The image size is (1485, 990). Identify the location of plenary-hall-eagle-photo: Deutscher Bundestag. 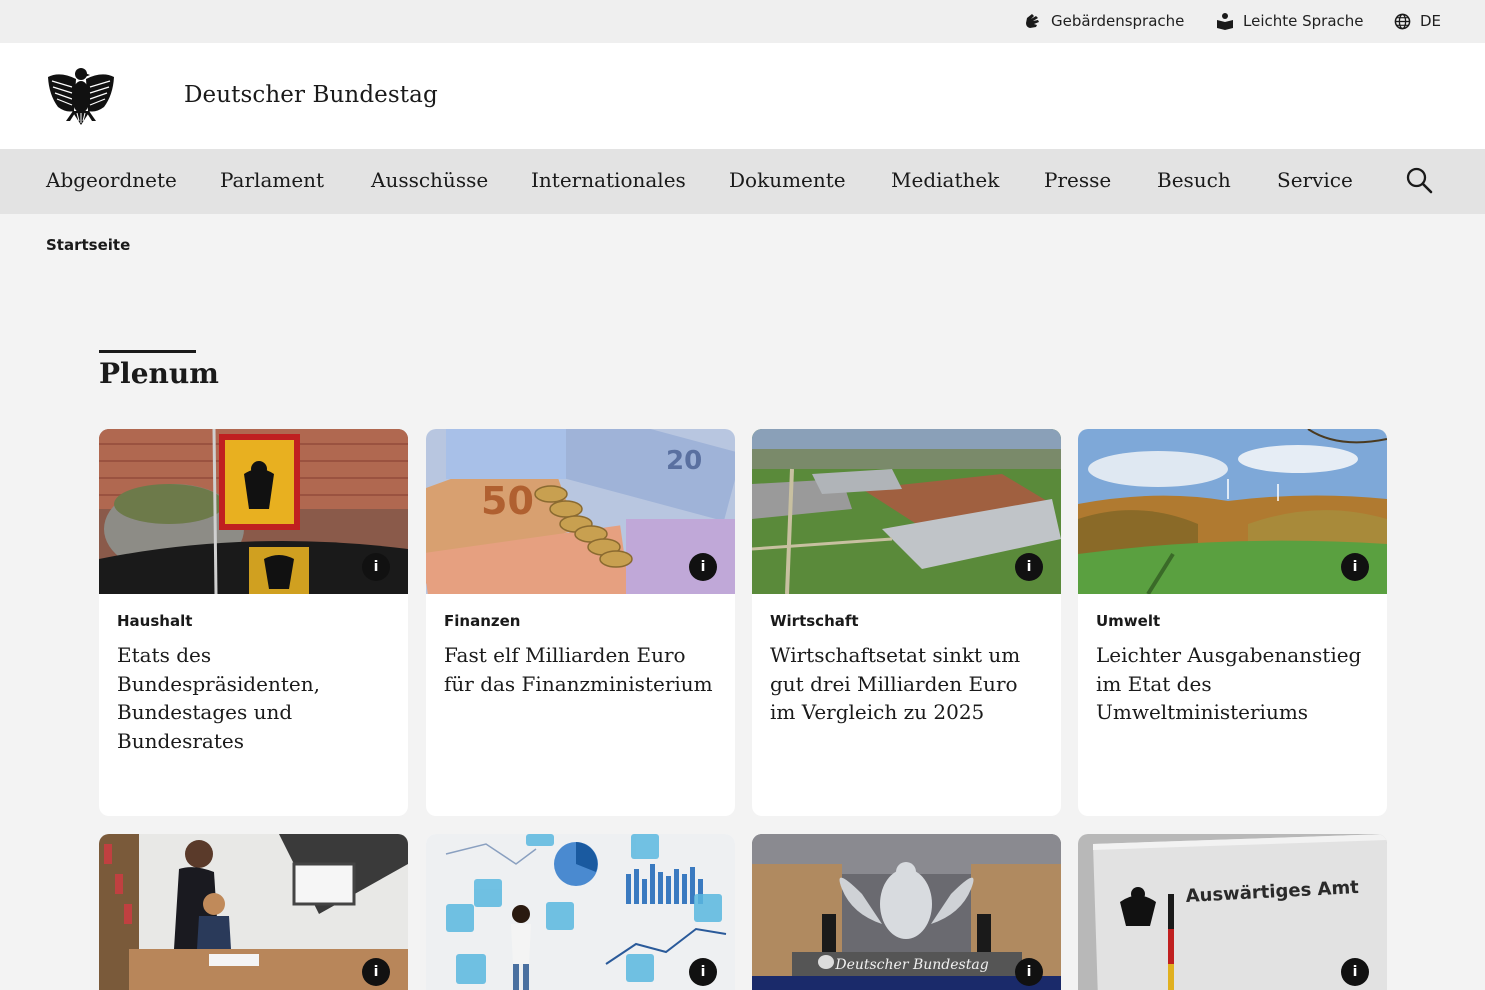
(906, 912).